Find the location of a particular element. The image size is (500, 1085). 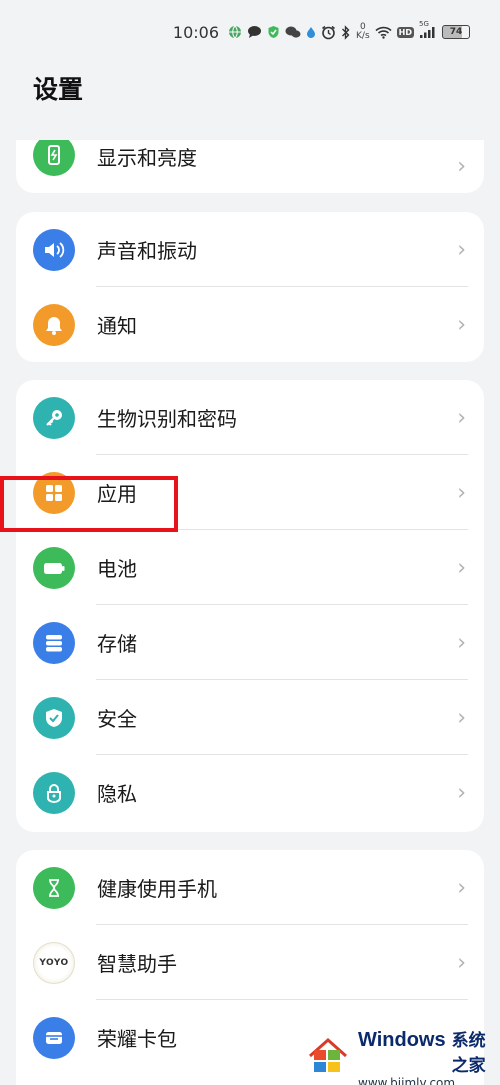

settings-item-label: 电池 is located at coordinates (117, 569).